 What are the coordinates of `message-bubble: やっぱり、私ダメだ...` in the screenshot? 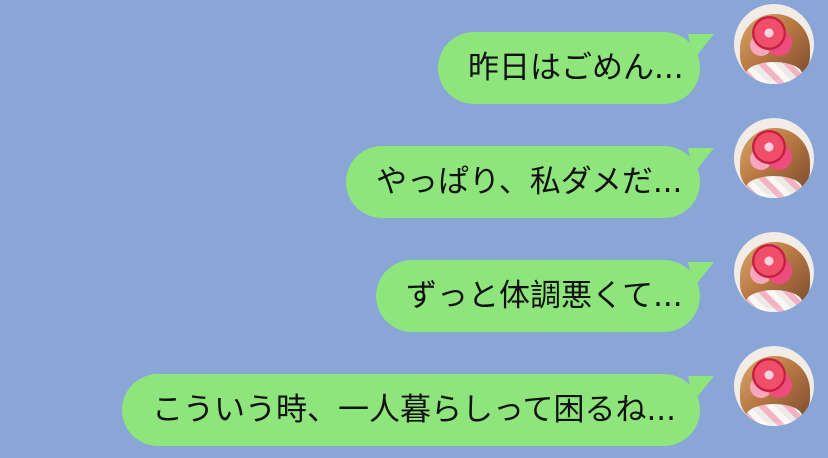 It's located at (523, 182).